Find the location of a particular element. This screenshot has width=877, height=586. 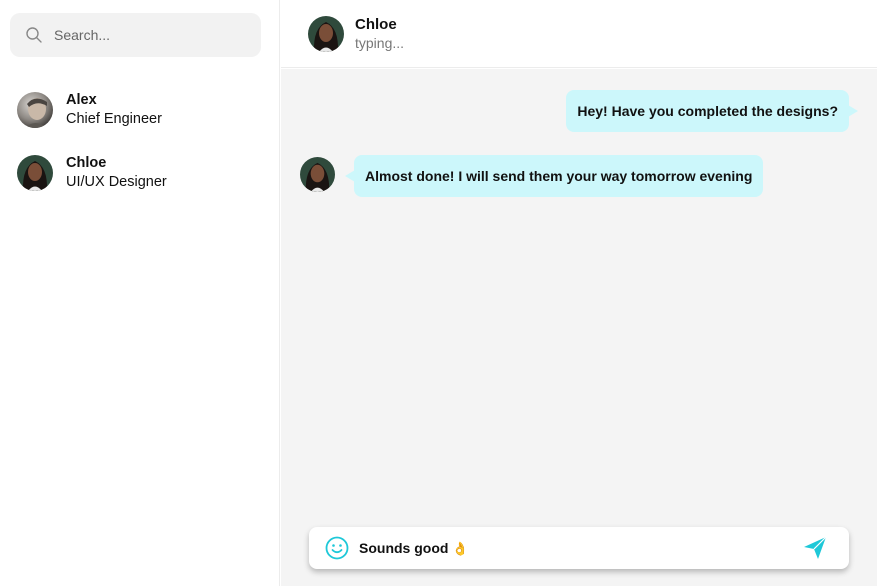

alex-avatar is located at coordinates (35, 110).